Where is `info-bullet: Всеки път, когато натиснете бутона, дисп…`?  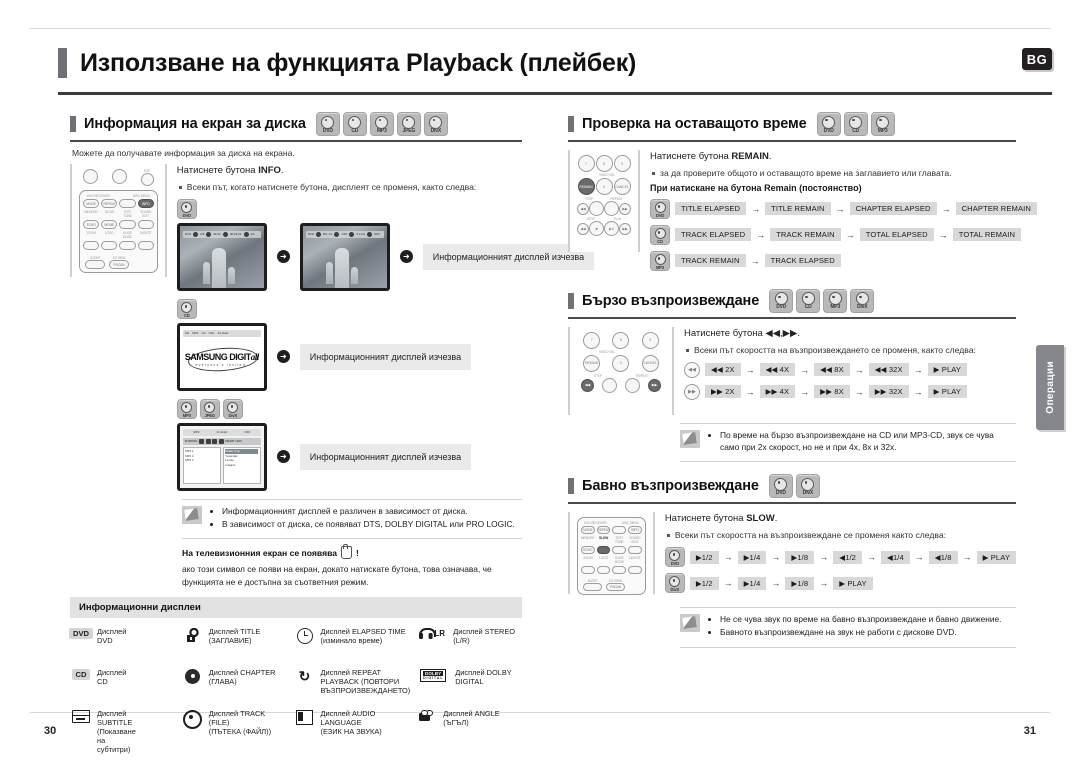
info-bullet: Всеки път, когато натиснете бутона, дисп… is located at coordinates (349, 187).